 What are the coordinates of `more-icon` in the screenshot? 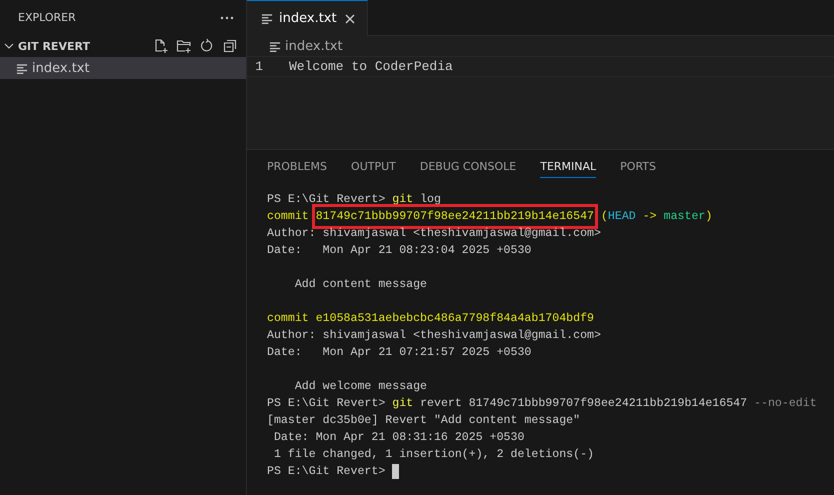 It's located at (227, 18).